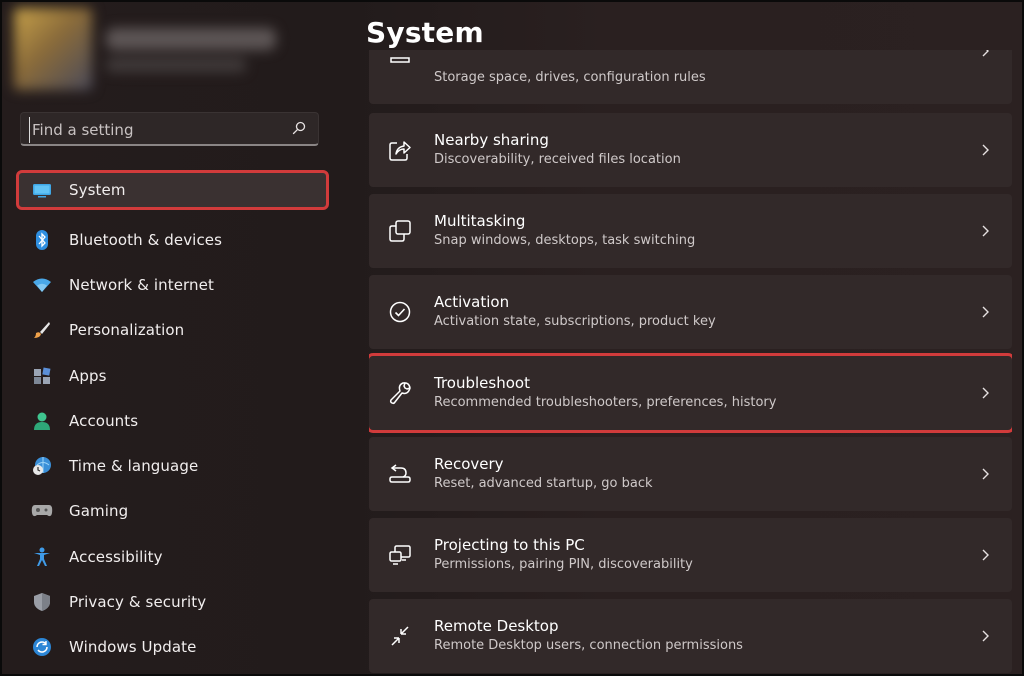 Image resolution: width=1024 pixels, height=676 pixels. I want to click on storage-icon, so click(400, 67).